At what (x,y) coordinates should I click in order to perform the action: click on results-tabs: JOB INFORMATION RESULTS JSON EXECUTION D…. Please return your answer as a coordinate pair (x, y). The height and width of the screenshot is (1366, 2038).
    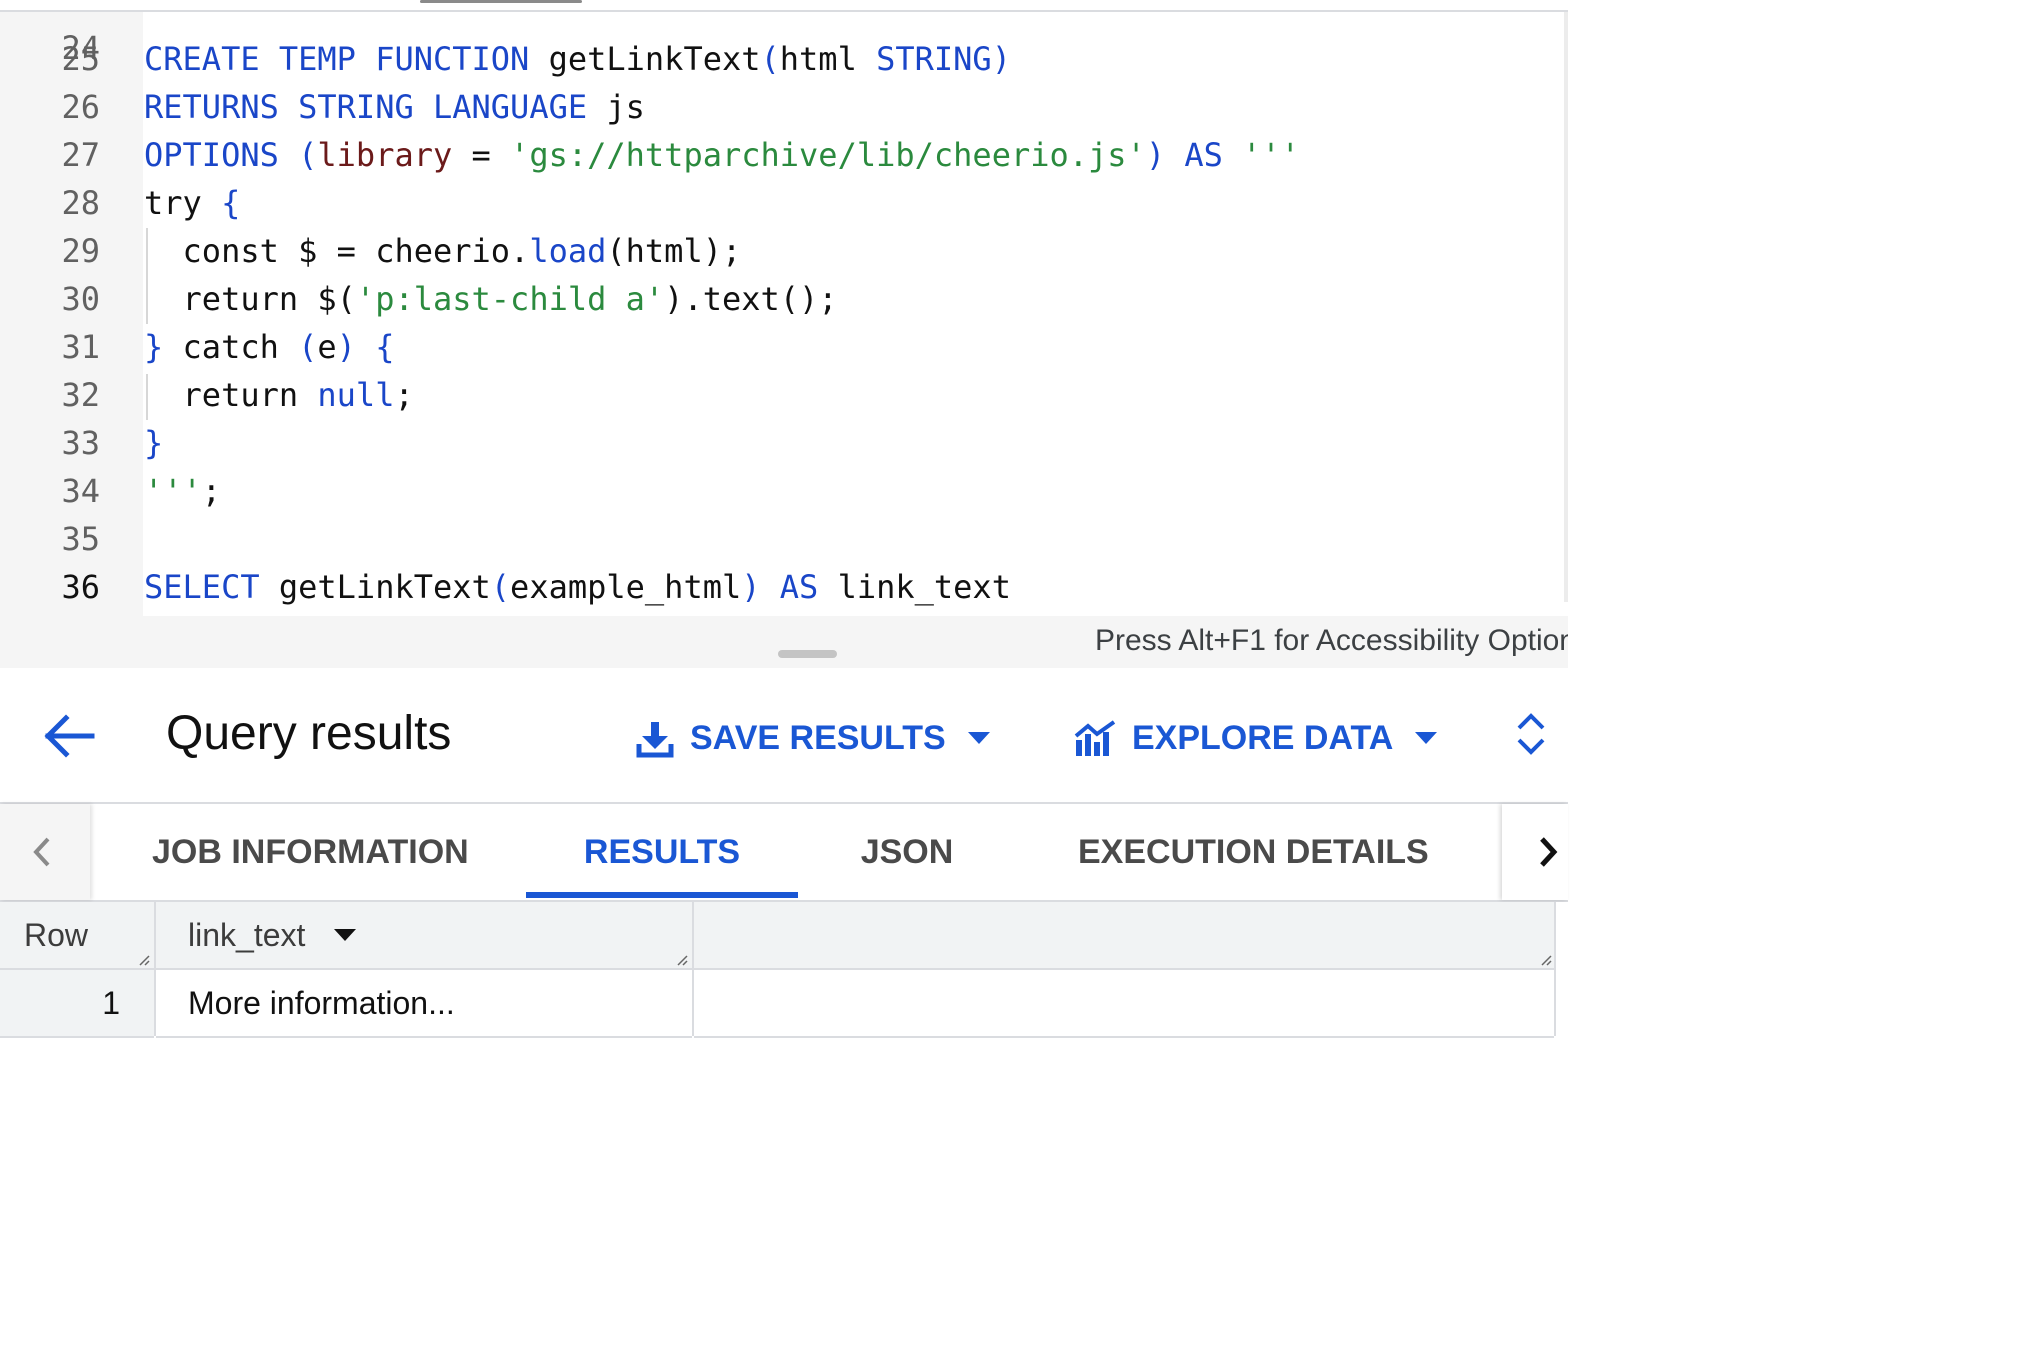
    Looking at the image, I should click on (784, 853).